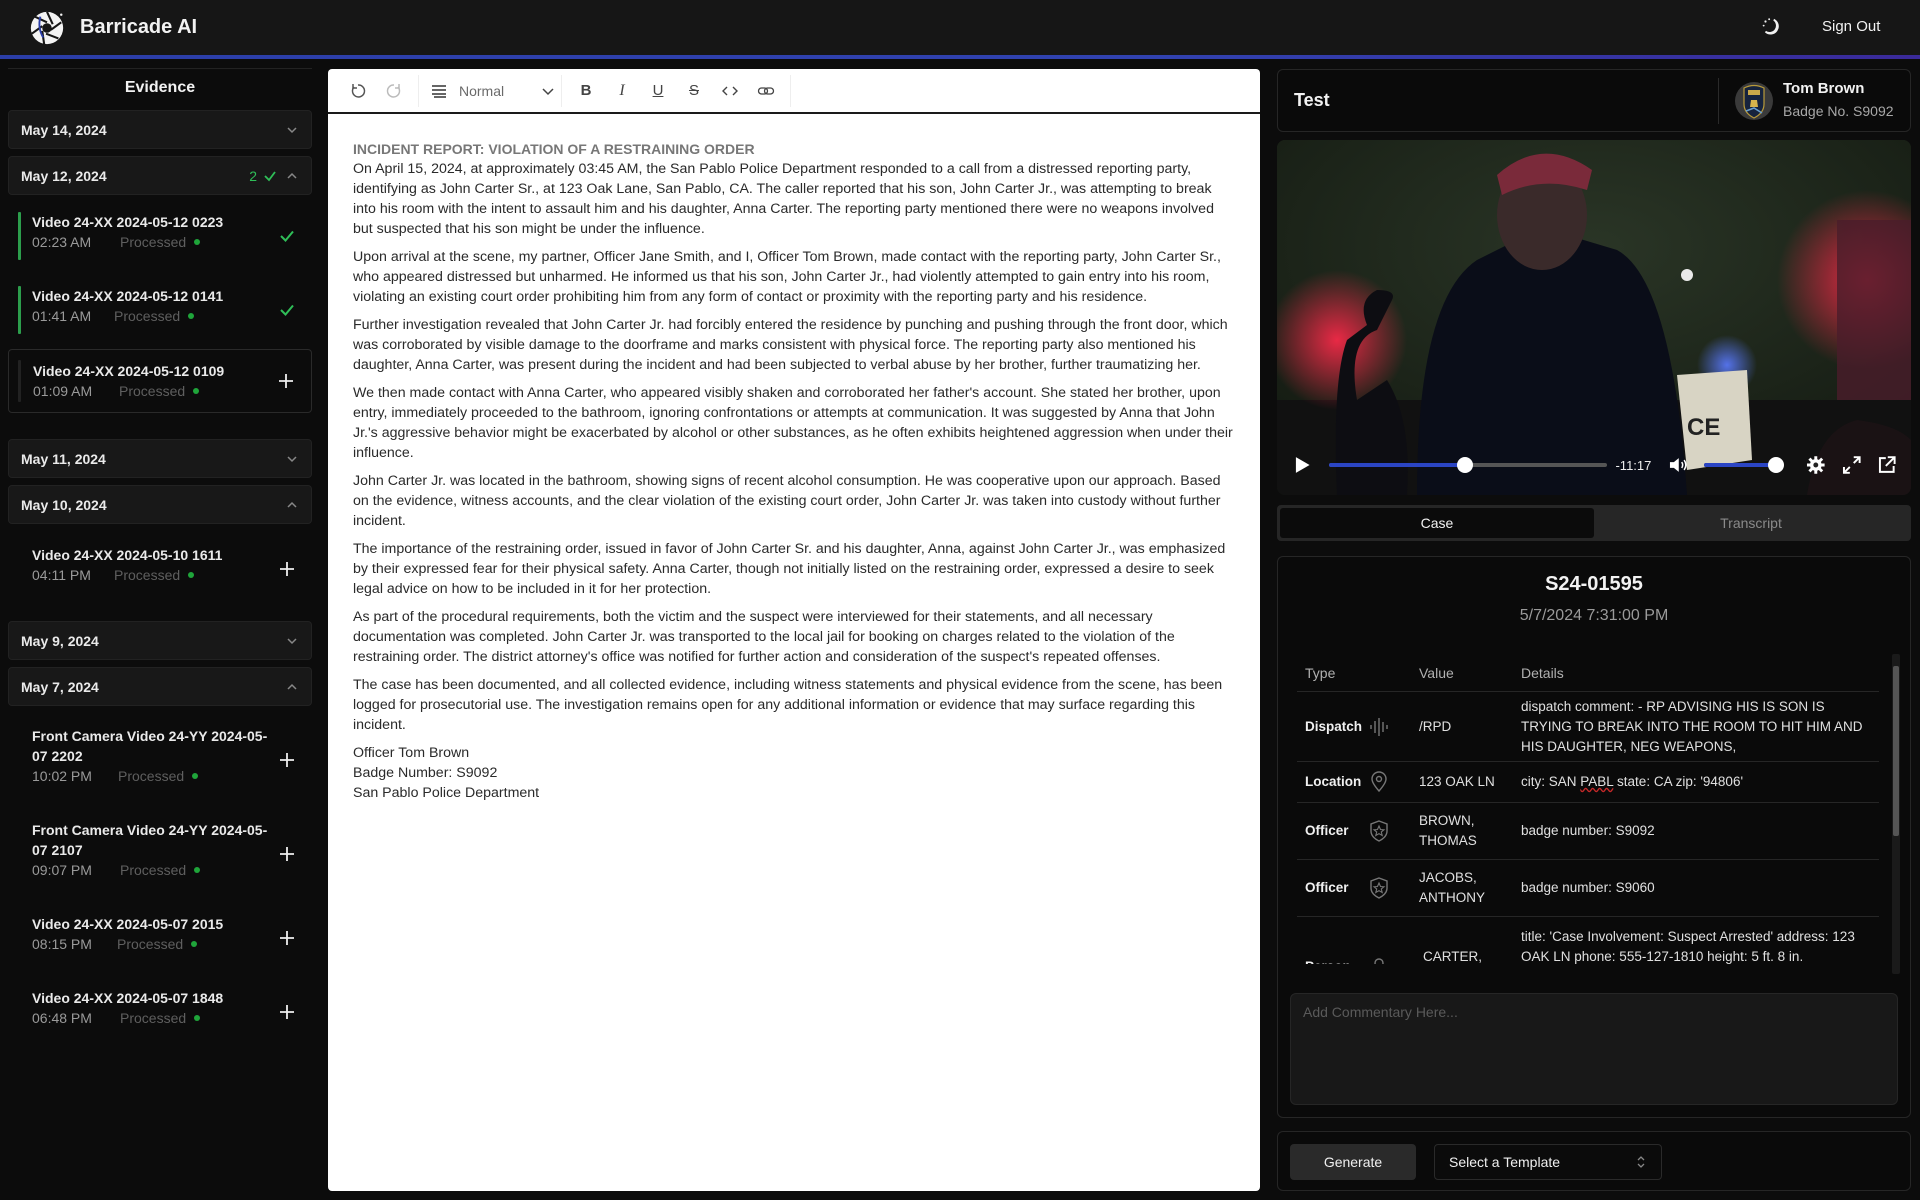  Describe the element at coordinates (794, 91) in the screenshot. I see `editor-toolbar: Normal B I U S` at that location.